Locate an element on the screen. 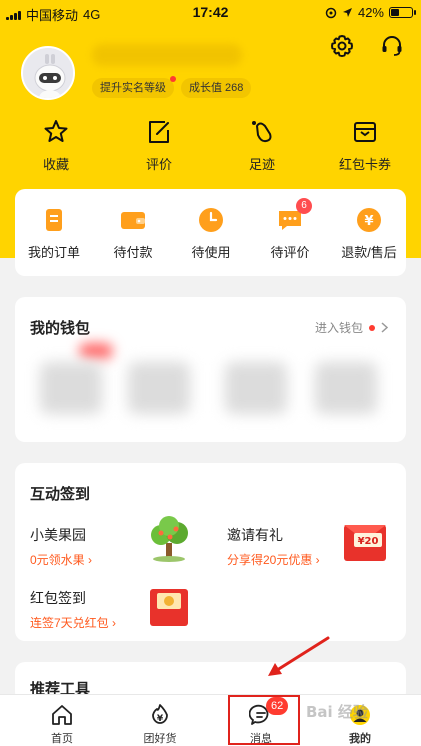 The image size is (421, 746). order-all: 我的订单 is located at coordinates (54, 234).